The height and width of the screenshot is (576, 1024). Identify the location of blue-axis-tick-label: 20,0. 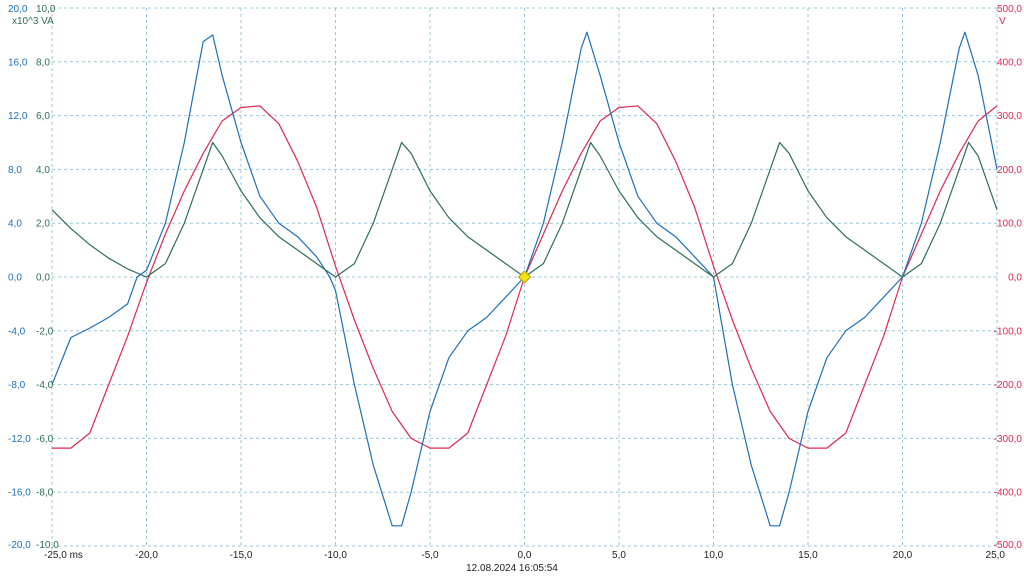
(18, 9).